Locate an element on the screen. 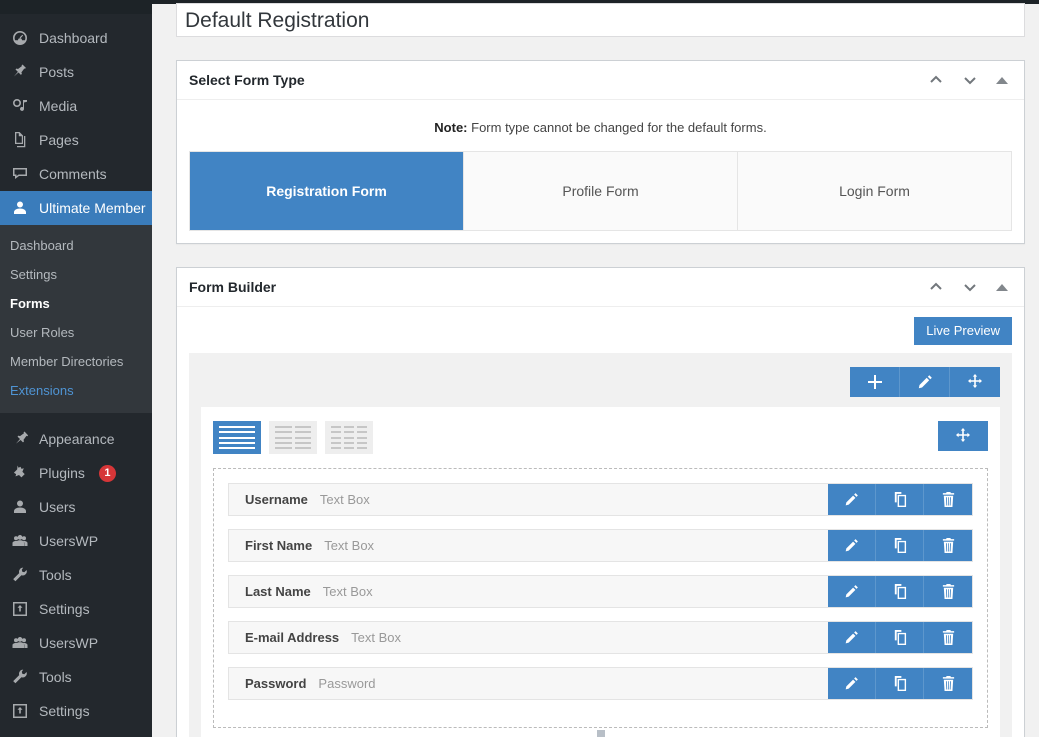 The width and height of the screenshot is (1039, 737). sidebar-item-posts: Posts is located at coordinates (76, 72).